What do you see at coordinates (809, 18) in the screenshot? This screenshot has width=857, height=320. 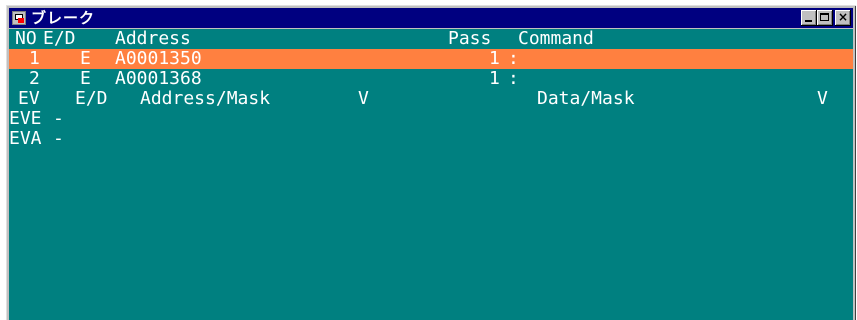 I see `minimize-button` at bounding box center [809, 18].